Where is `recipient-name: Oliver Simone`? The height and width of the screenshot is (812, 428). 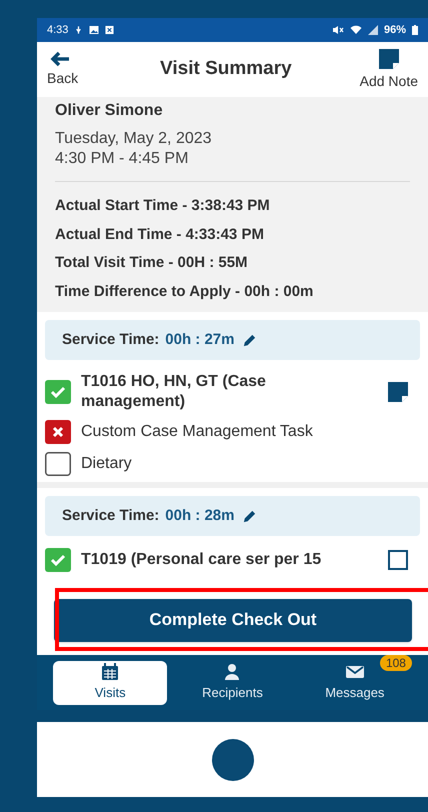 recipient-name: Oliver Simone is located at coordinates (109, 111).